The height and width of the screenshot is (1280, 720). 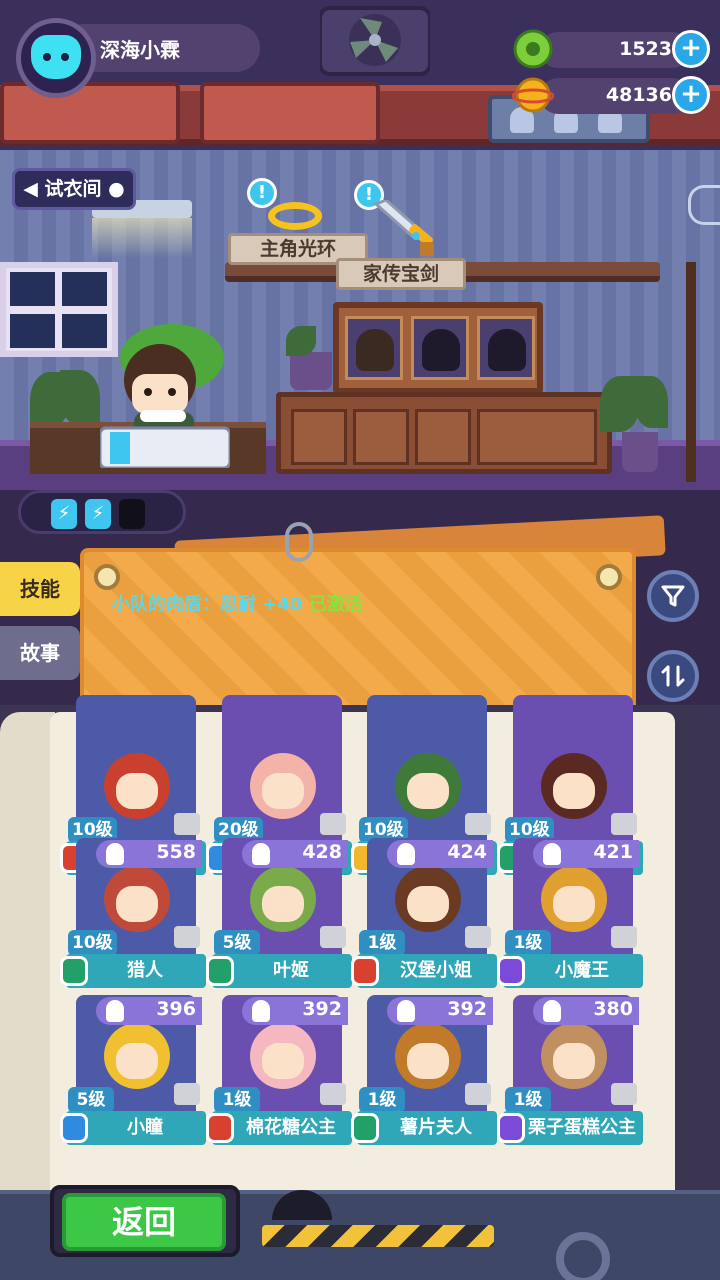 What do you see at coordinates (533, 95) in the screenshot?
I see `gold-planet-coin-icon` at bounding box center [533, 95].